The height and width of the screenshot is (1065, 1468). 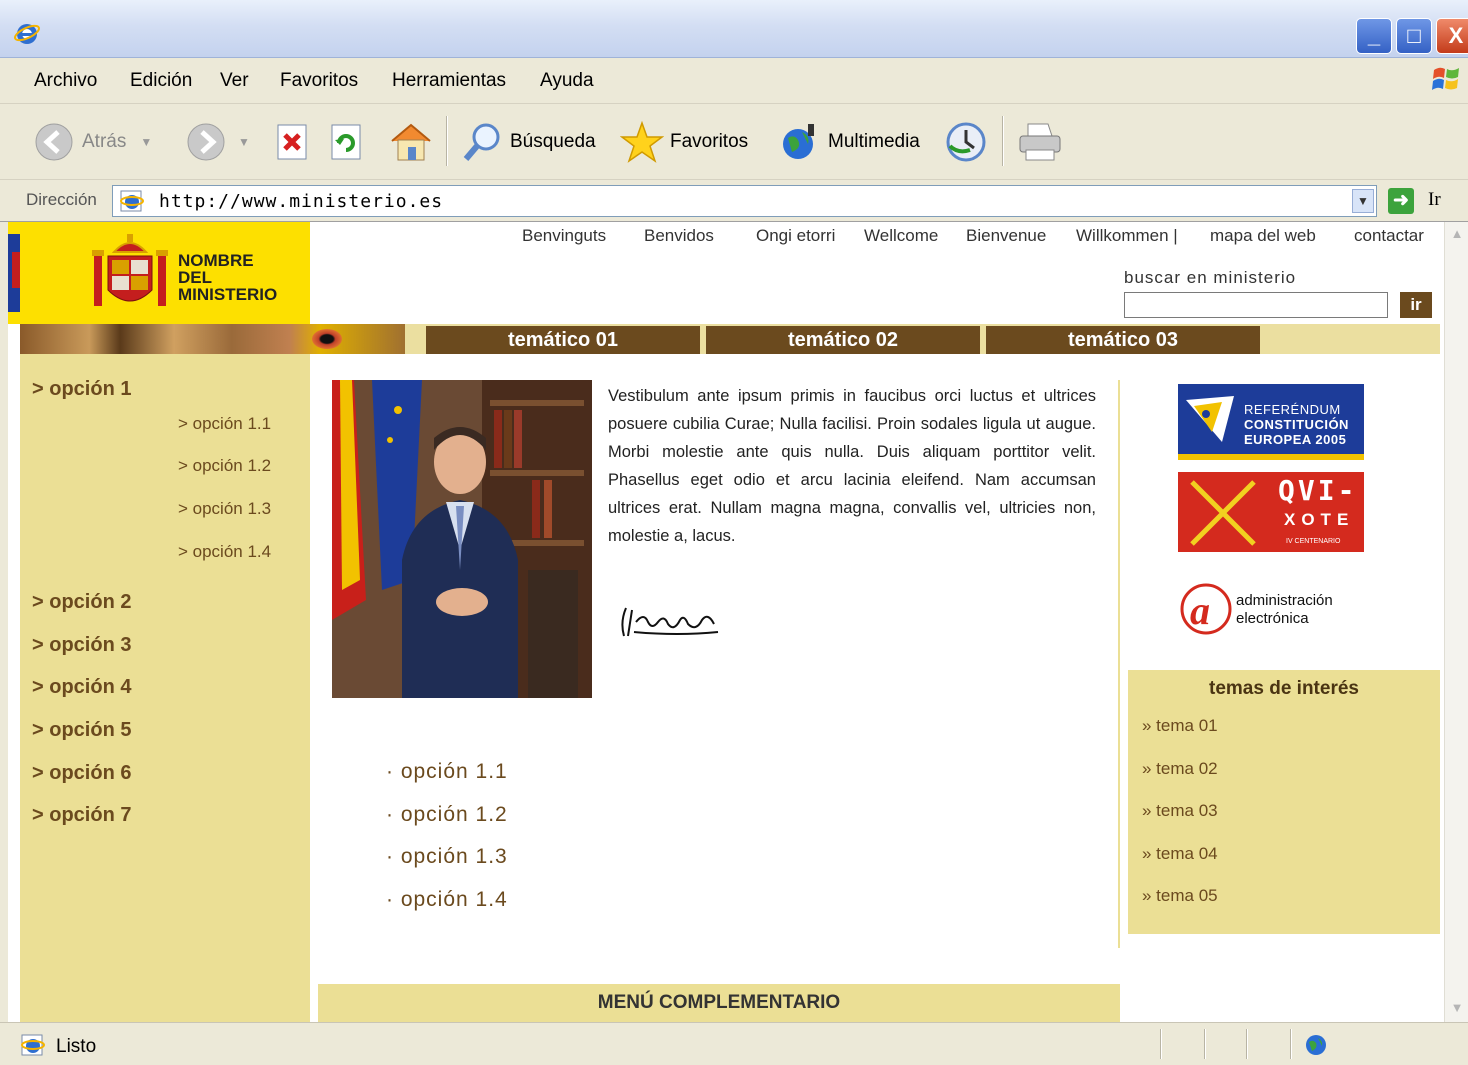 What do you see at coordinates (319, 81) in the screenshot?
I see `menu-favoritos: Favoritos` at bounding box center [319, 81].